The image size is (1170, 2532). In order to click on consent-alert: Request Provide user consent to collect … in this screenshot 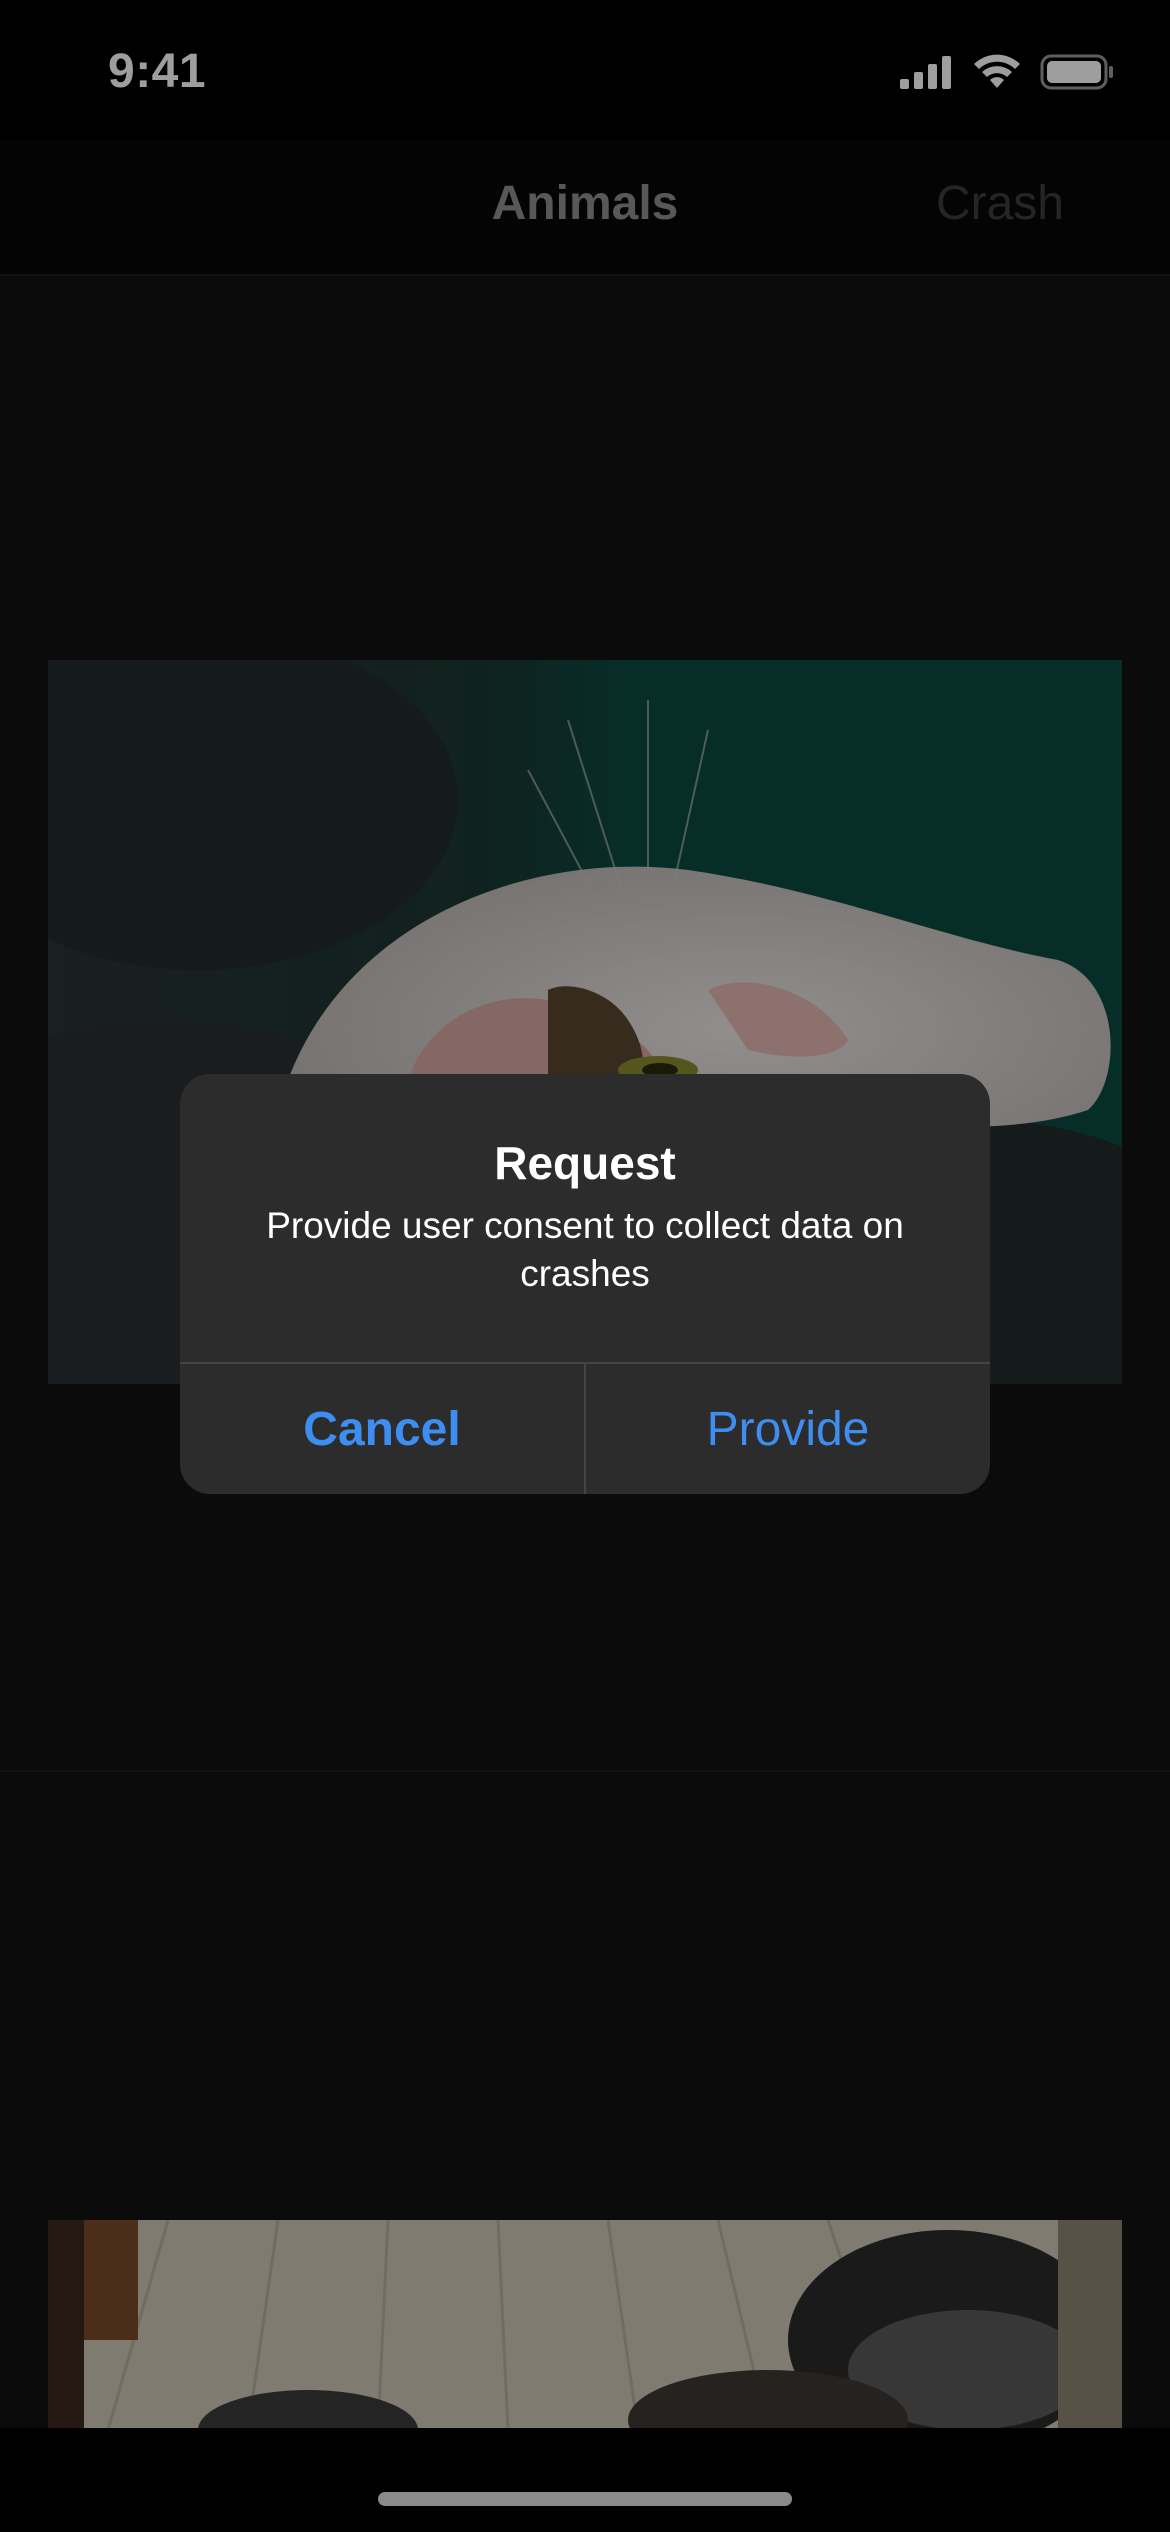, I will do `click(585, 1284)`.